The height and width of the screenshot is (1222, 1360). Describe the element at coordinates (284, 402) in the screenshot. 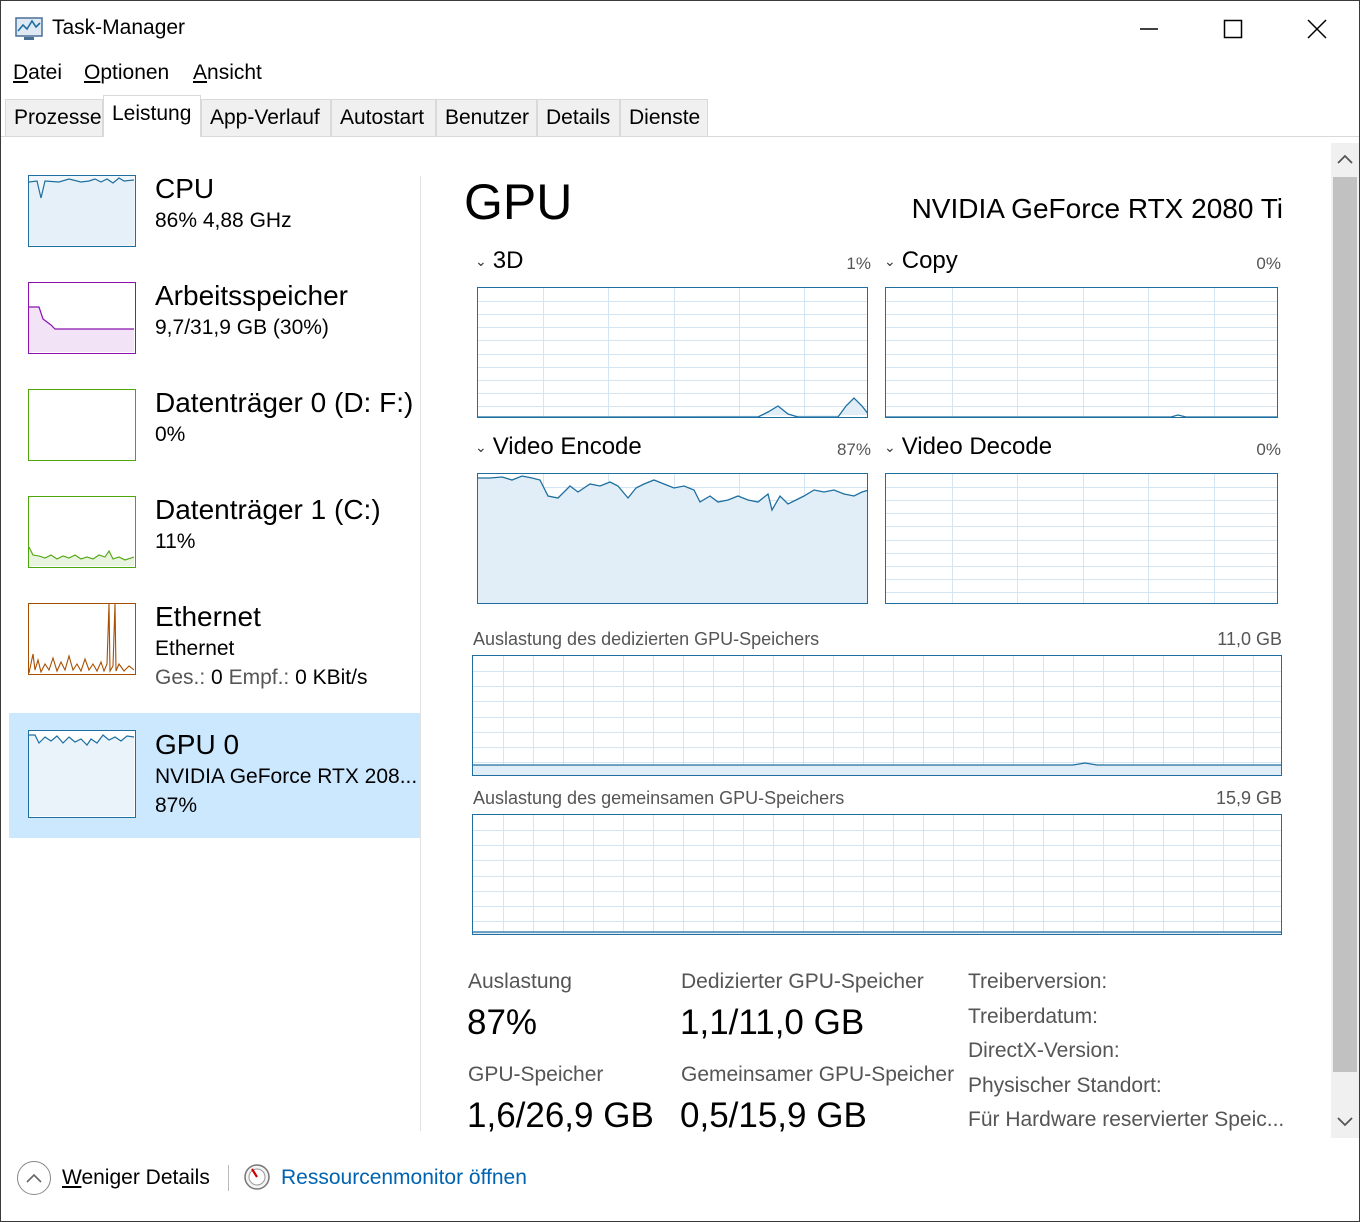

I see `sidebar-item-title: Datenträger 0 (D: F:)` at that location.